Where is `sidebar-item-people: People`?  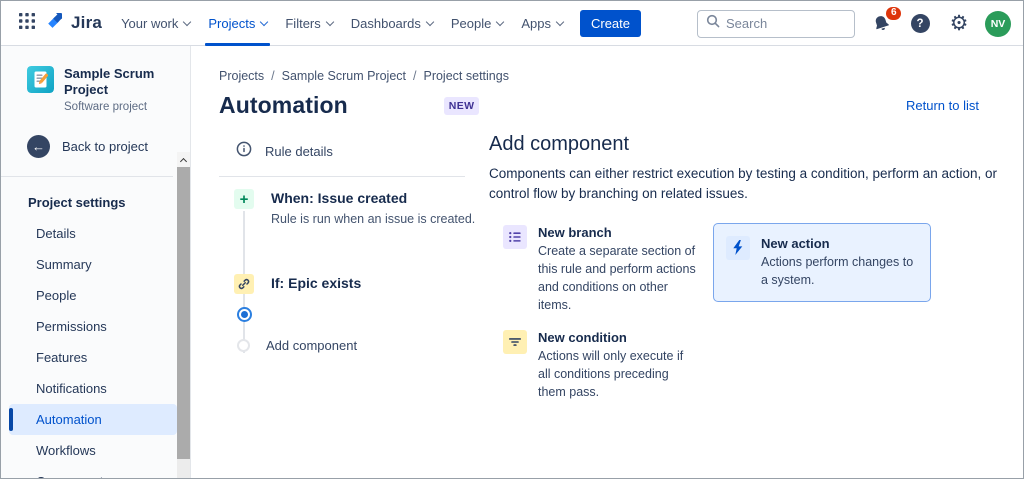 sidebar-item-people: People is located at coordinates (93, 295).